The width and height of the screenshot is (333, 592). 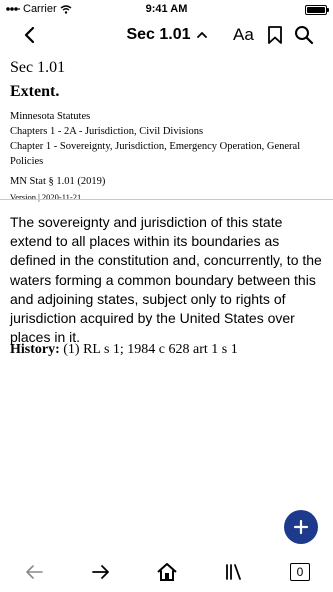 I want to click on arrow-left-icon, so click(x=34, y=572).